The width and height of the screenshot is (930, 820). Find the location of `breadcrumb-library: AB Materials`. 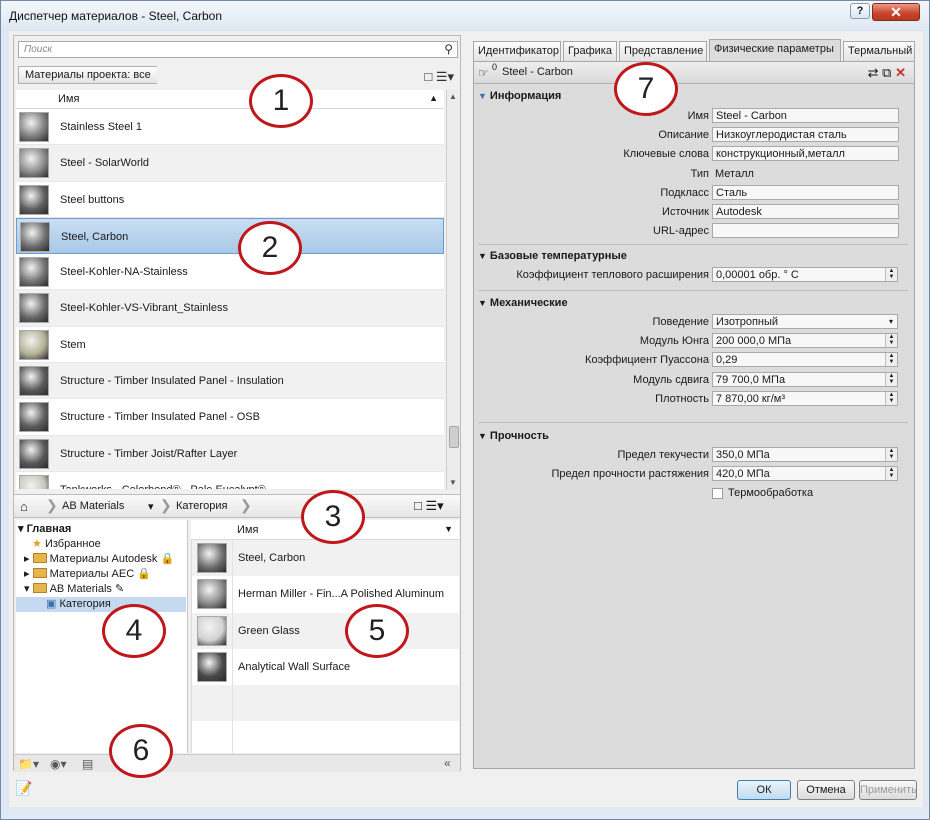

breadcrumb-library: AB Materials is located at coordinates (93, 506).